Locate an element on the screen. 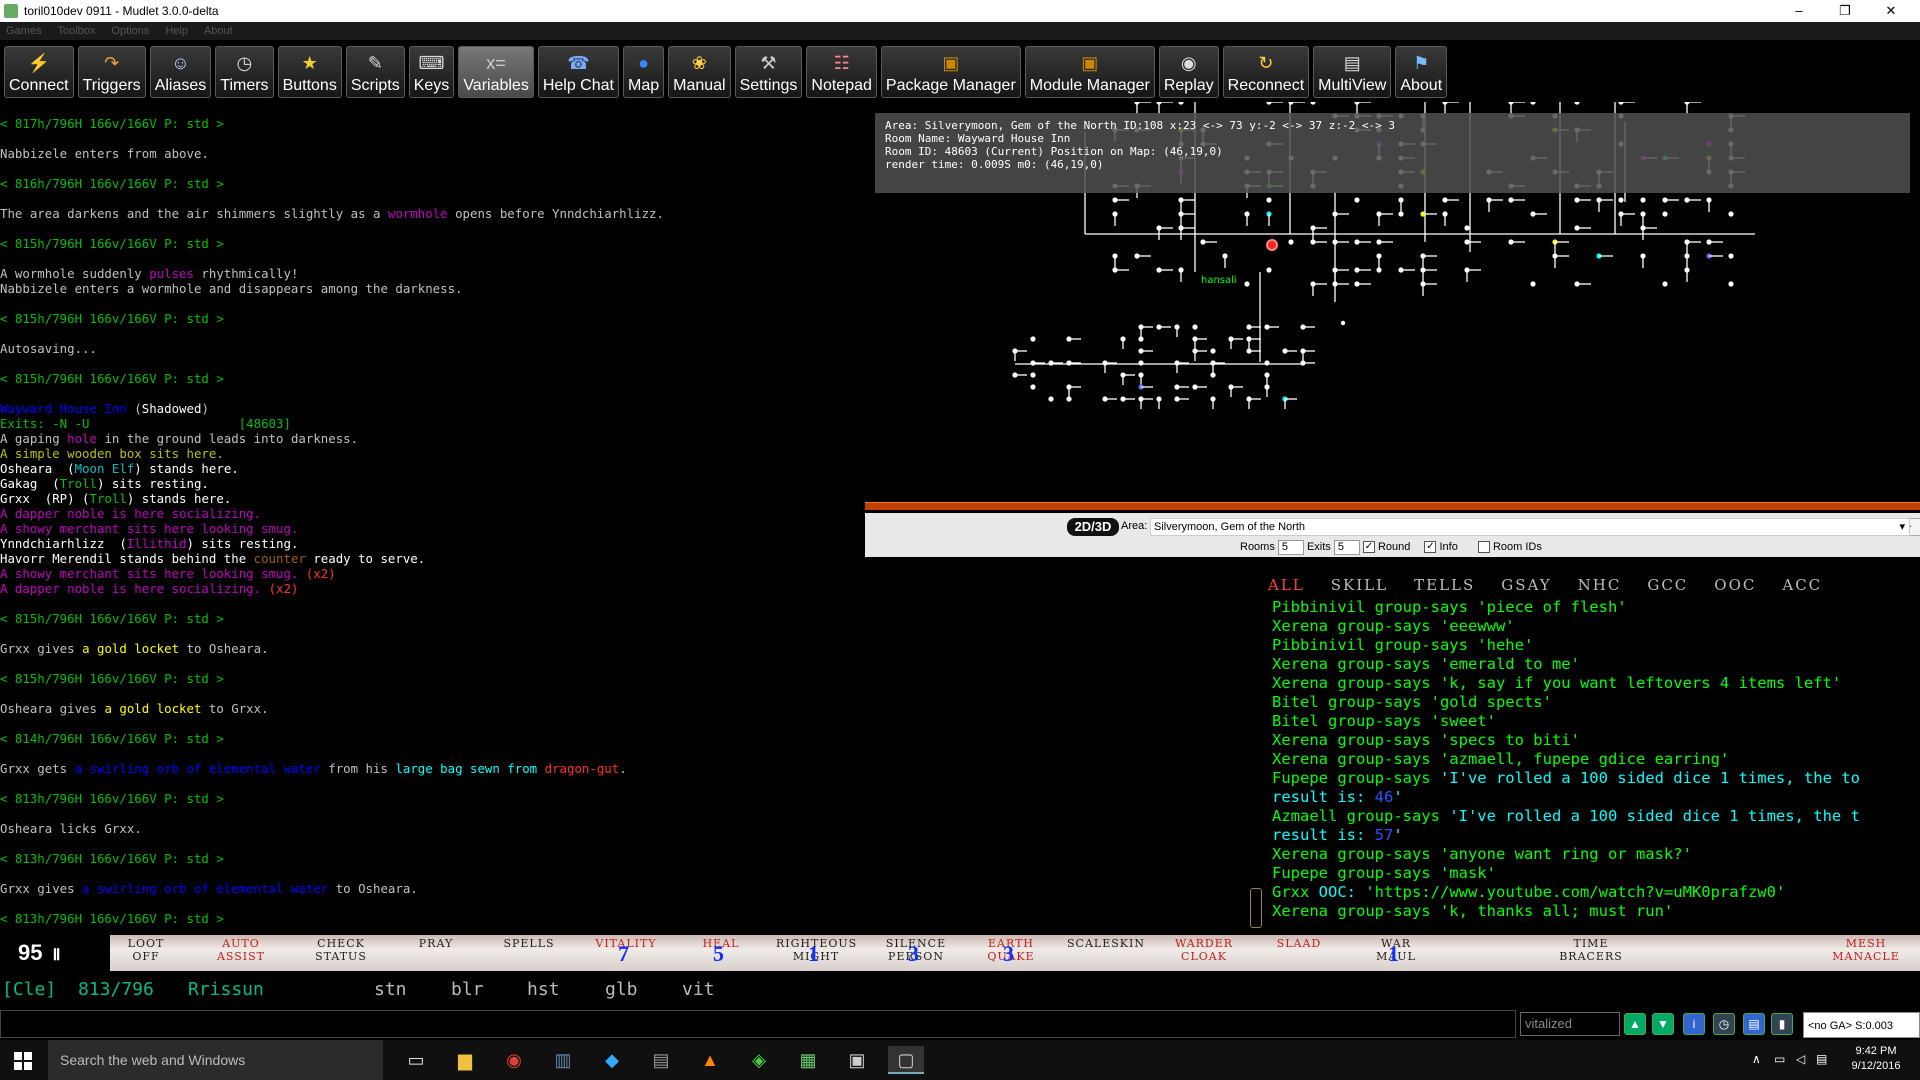 This screenshot has width=1920, height=1080. exits-spinbox: 5 is located at coordinates (1346, 547).